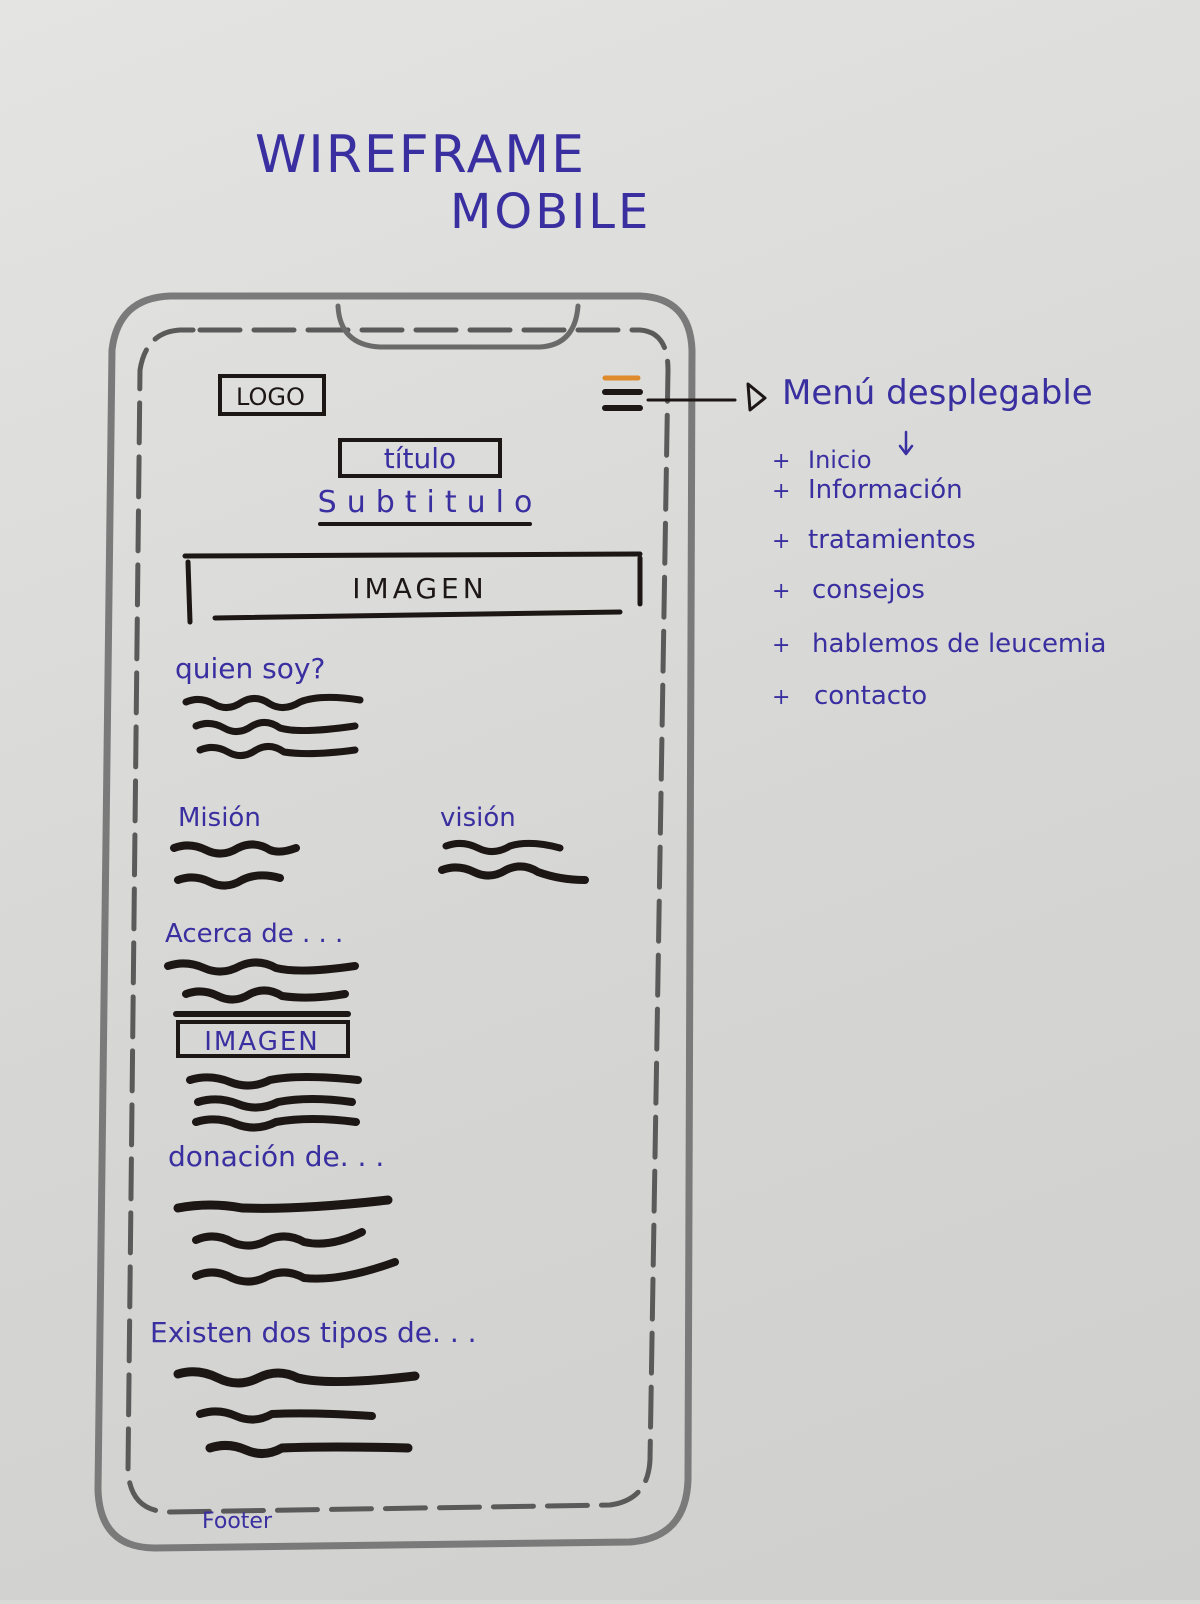 This screenshot has height=1604, width=1200. I want to click on logo-box: LOGO, so click(272, 395).